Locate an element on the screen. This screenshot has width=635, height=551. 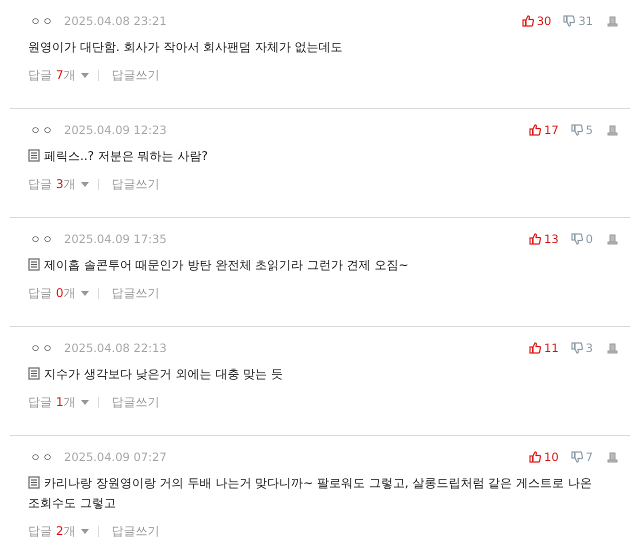
comment-date: 2025.04.08 22:13 is located at coordinates (115, 348).